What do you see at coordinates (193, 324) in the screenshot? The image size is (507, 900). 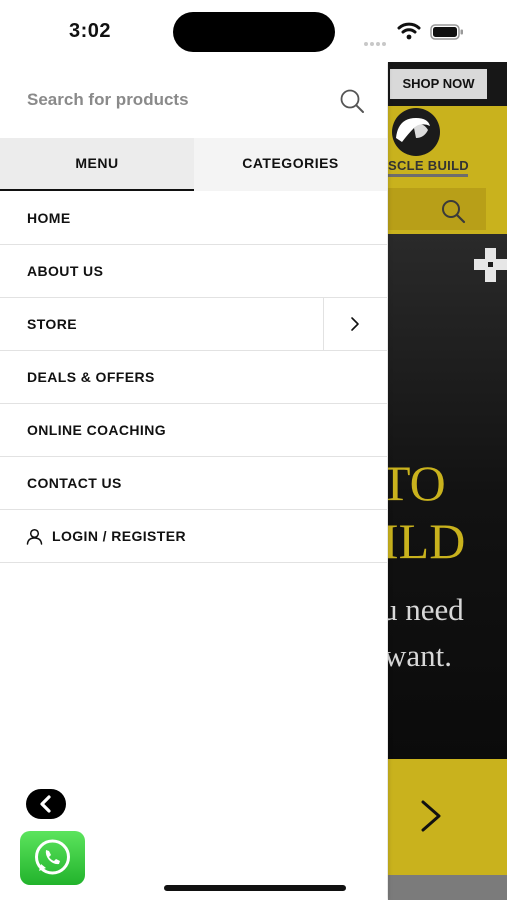 I see `menu-item-store: STORE` at bounding box center [193, 324].